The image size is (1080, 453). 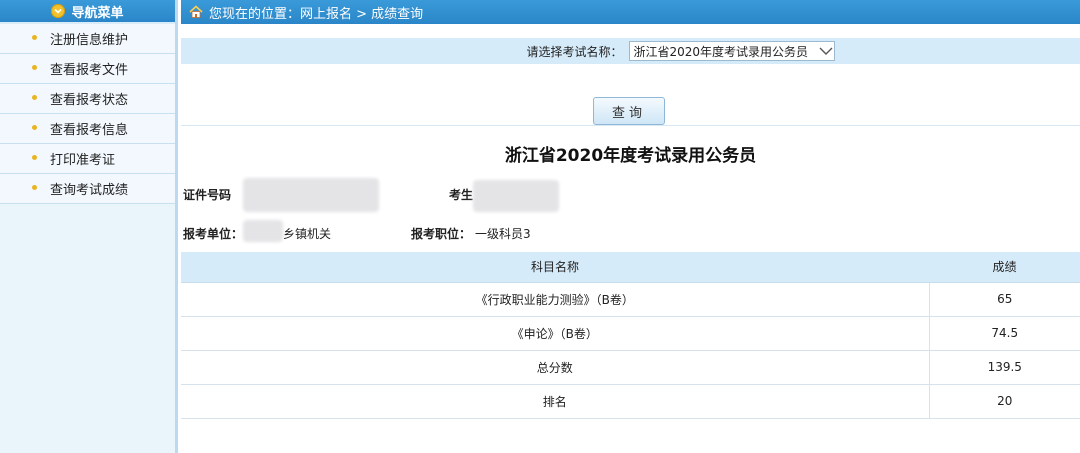 I want to click on sidebar-item-label: 注册信息维护, so click(x=89, y=40).